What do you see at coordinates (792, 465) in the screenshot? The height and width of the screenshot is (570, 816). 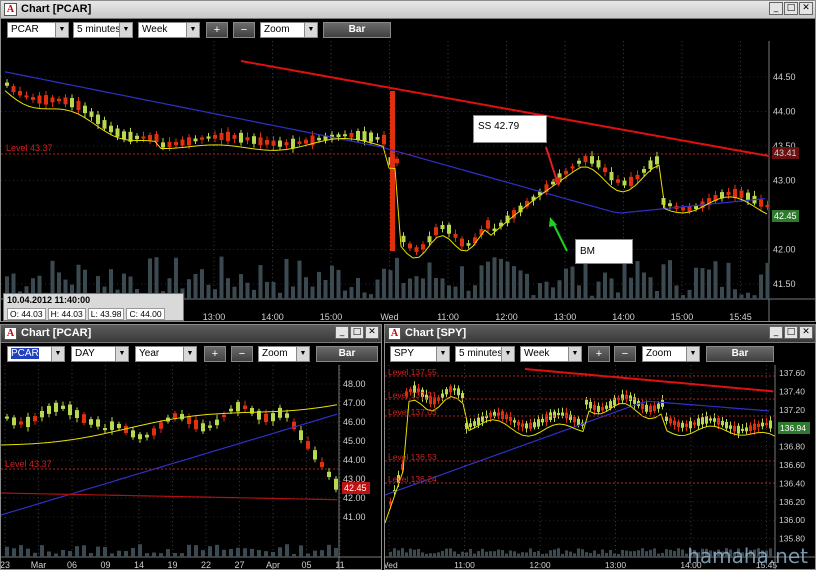 I see `y-tick-label: 136.60` at bounding box center [792, 465].